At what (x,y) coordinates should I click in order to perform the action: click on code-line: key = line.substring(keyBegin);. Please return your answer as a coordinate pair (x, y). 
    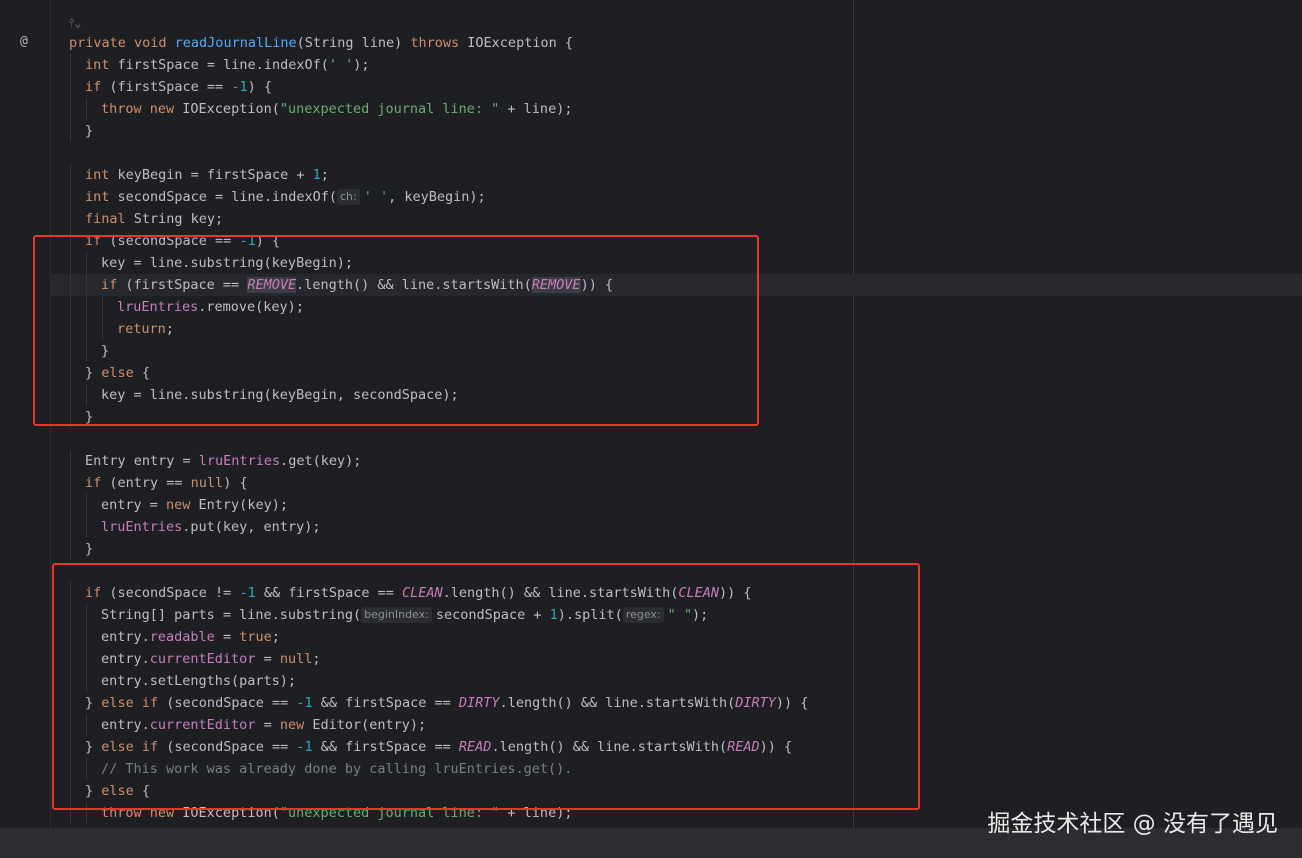
    Looking at the image, I should click on (676, 263).